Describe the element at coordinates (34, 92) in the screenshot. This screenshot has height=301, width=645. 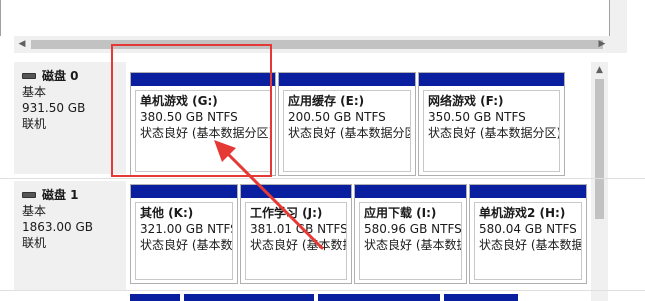
I see `disk-0-type: 基本` at that location.